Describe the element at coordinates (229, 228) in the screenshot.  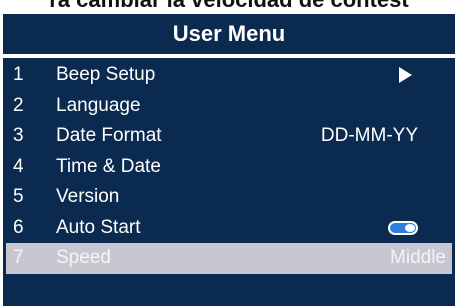
I see `menu-item-auto-start: 6 Auto Start` at that location.